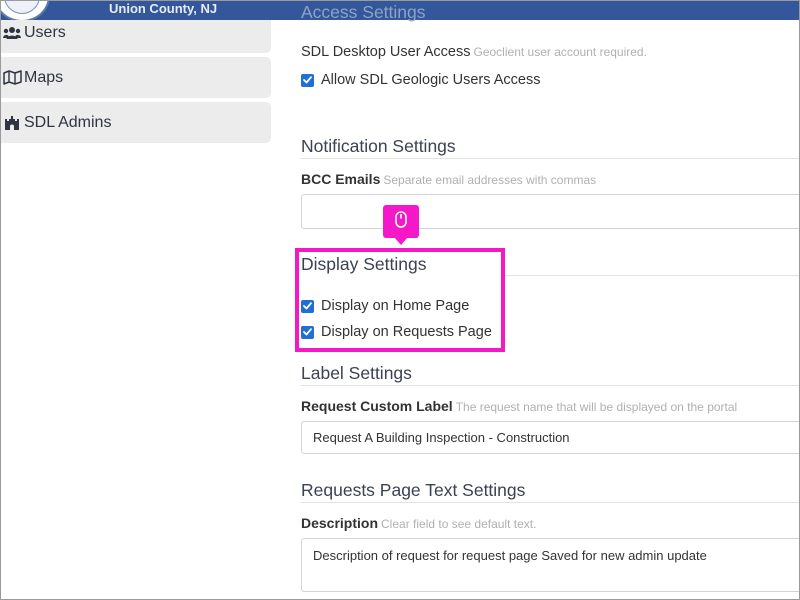  Describe the element at coordinates (135, 122) in the screenshot. I see `sidebar-item-sdl-admins: SDL Admins` at that location.